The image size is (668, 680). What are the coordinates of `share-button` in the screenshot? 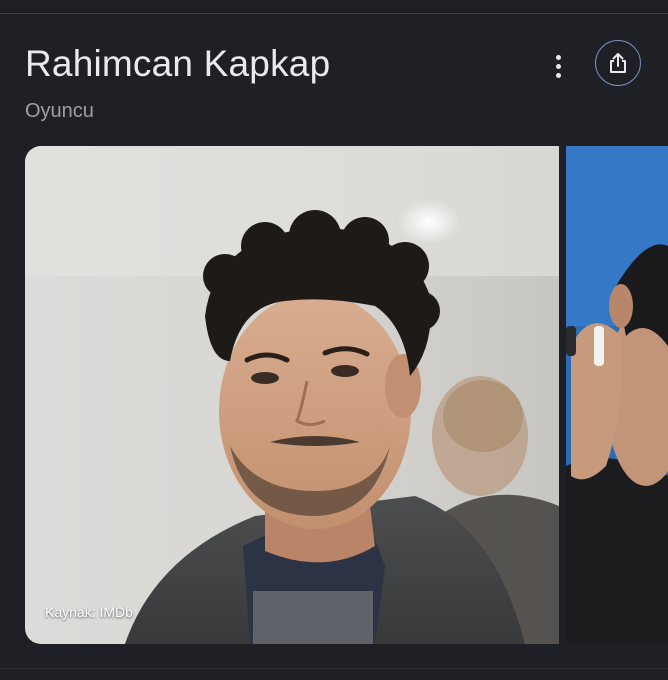 It's located at (618, 63).